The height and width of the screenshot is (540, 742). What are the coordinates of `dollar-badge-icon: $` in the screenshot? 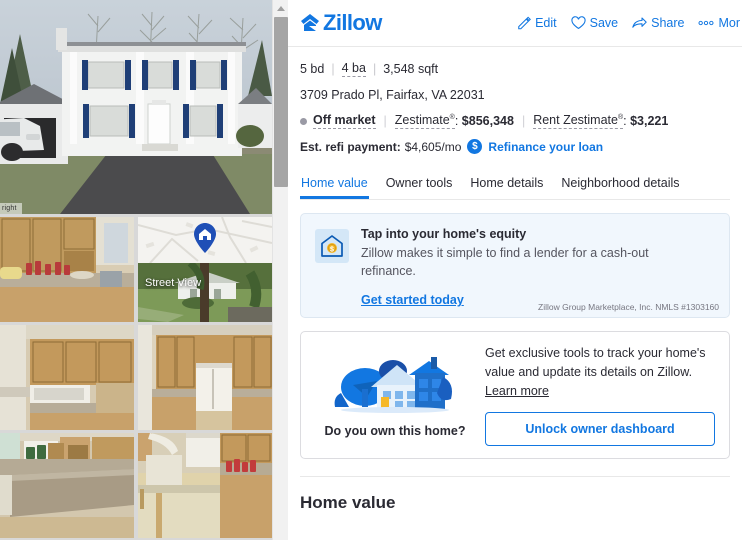 It's located at (475, 146).